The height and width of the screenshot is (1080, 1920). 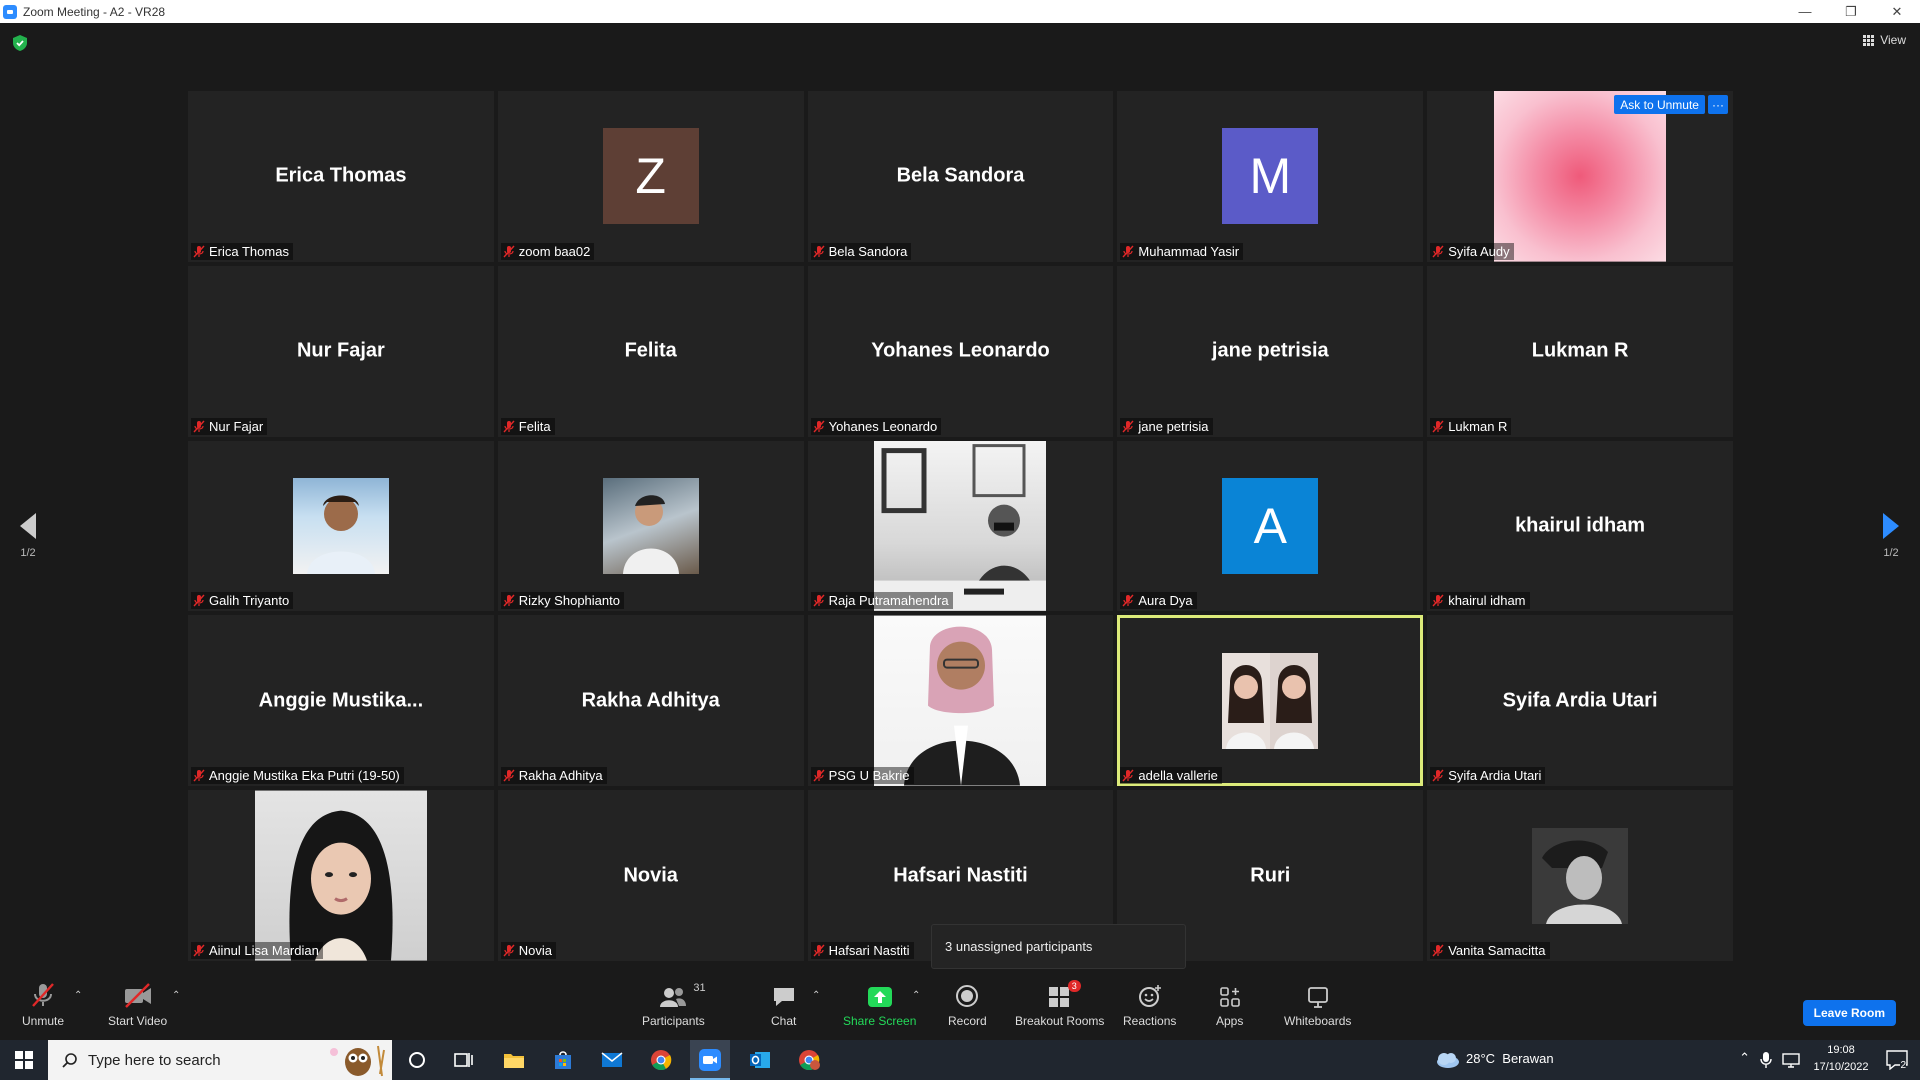 I want to click on ask-to-unmute-button: Ask to Unmute, so click(x=1659, y=104).